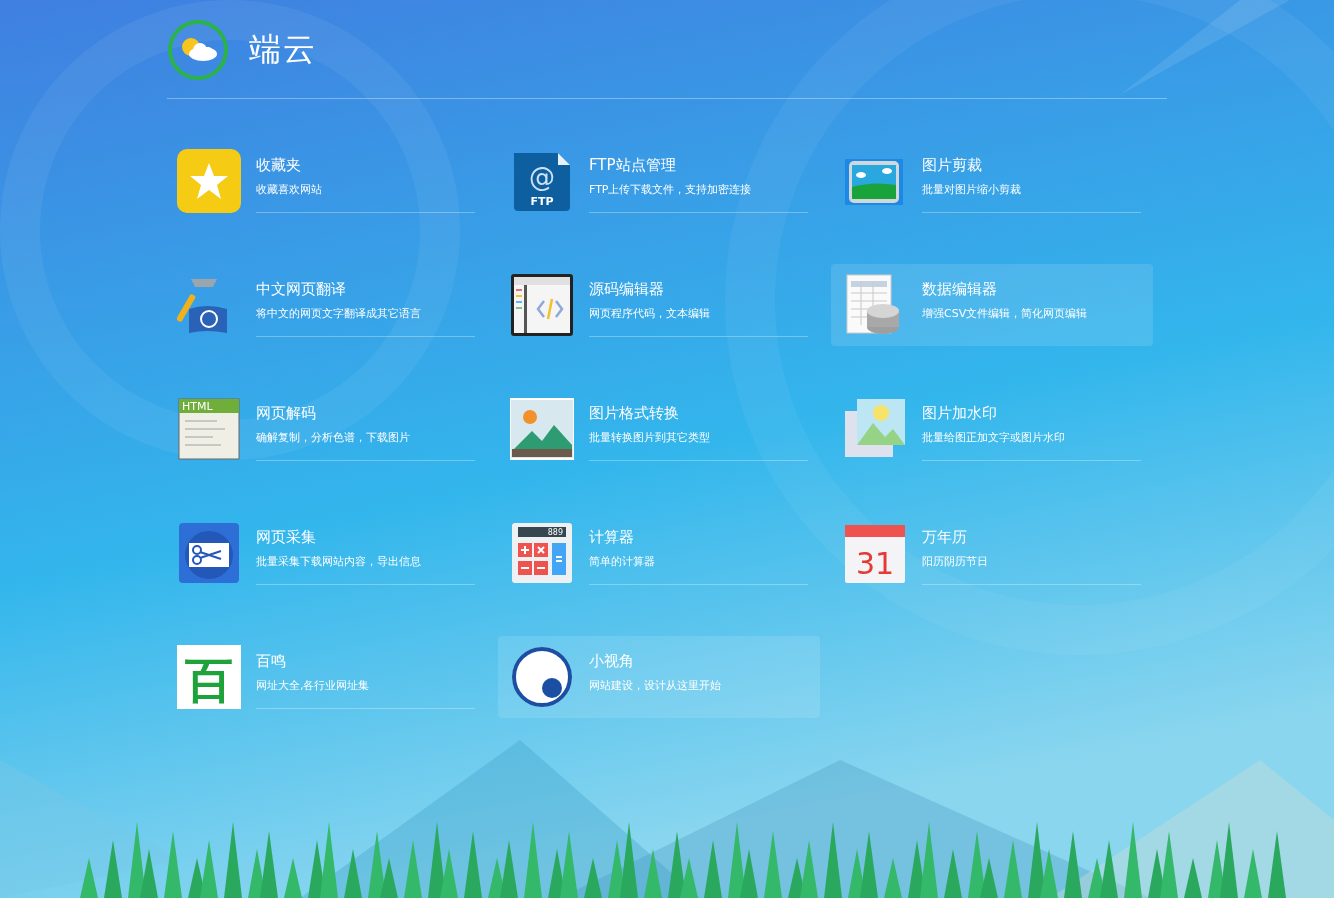  I want to click on app-title-text: 中文网页翻译, so click(301, 289).